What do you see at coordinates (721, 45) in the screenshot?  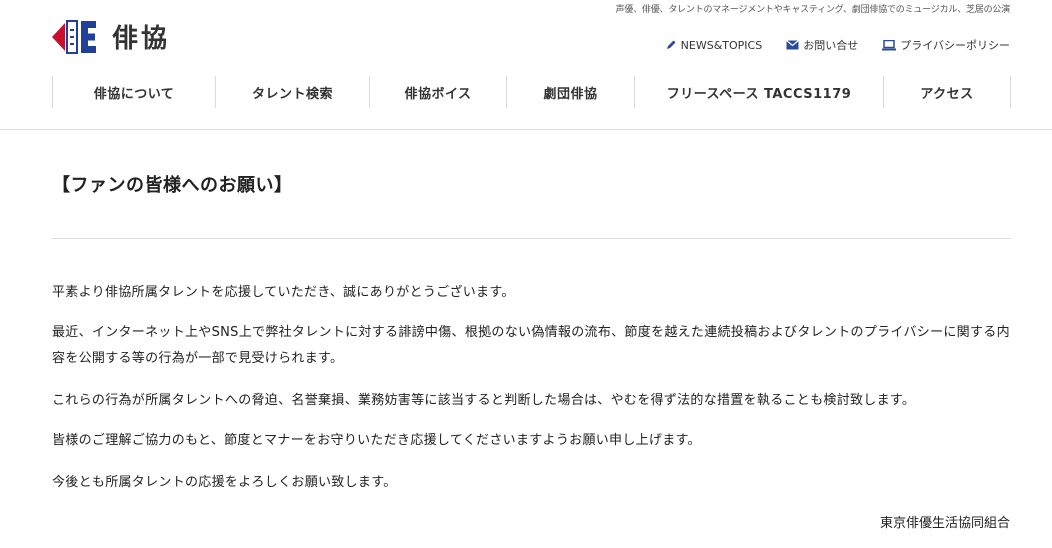 I see `news-topics-label: NEWS&TOPICS` at bounding box center [721, 45].